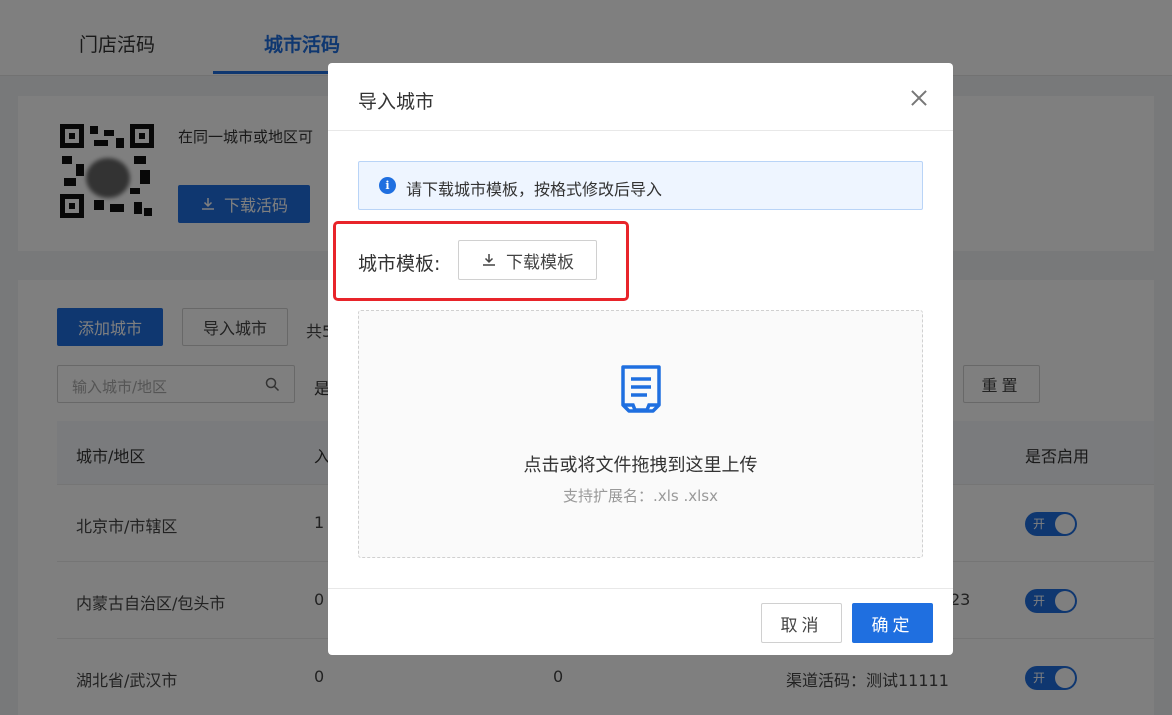 The width and height of the screenshot is (1172, 715). What do you see at coordinates (640, 97) in the screenshot?
I see `dialog-header: 导入城市` at bounding box center [640, 97].